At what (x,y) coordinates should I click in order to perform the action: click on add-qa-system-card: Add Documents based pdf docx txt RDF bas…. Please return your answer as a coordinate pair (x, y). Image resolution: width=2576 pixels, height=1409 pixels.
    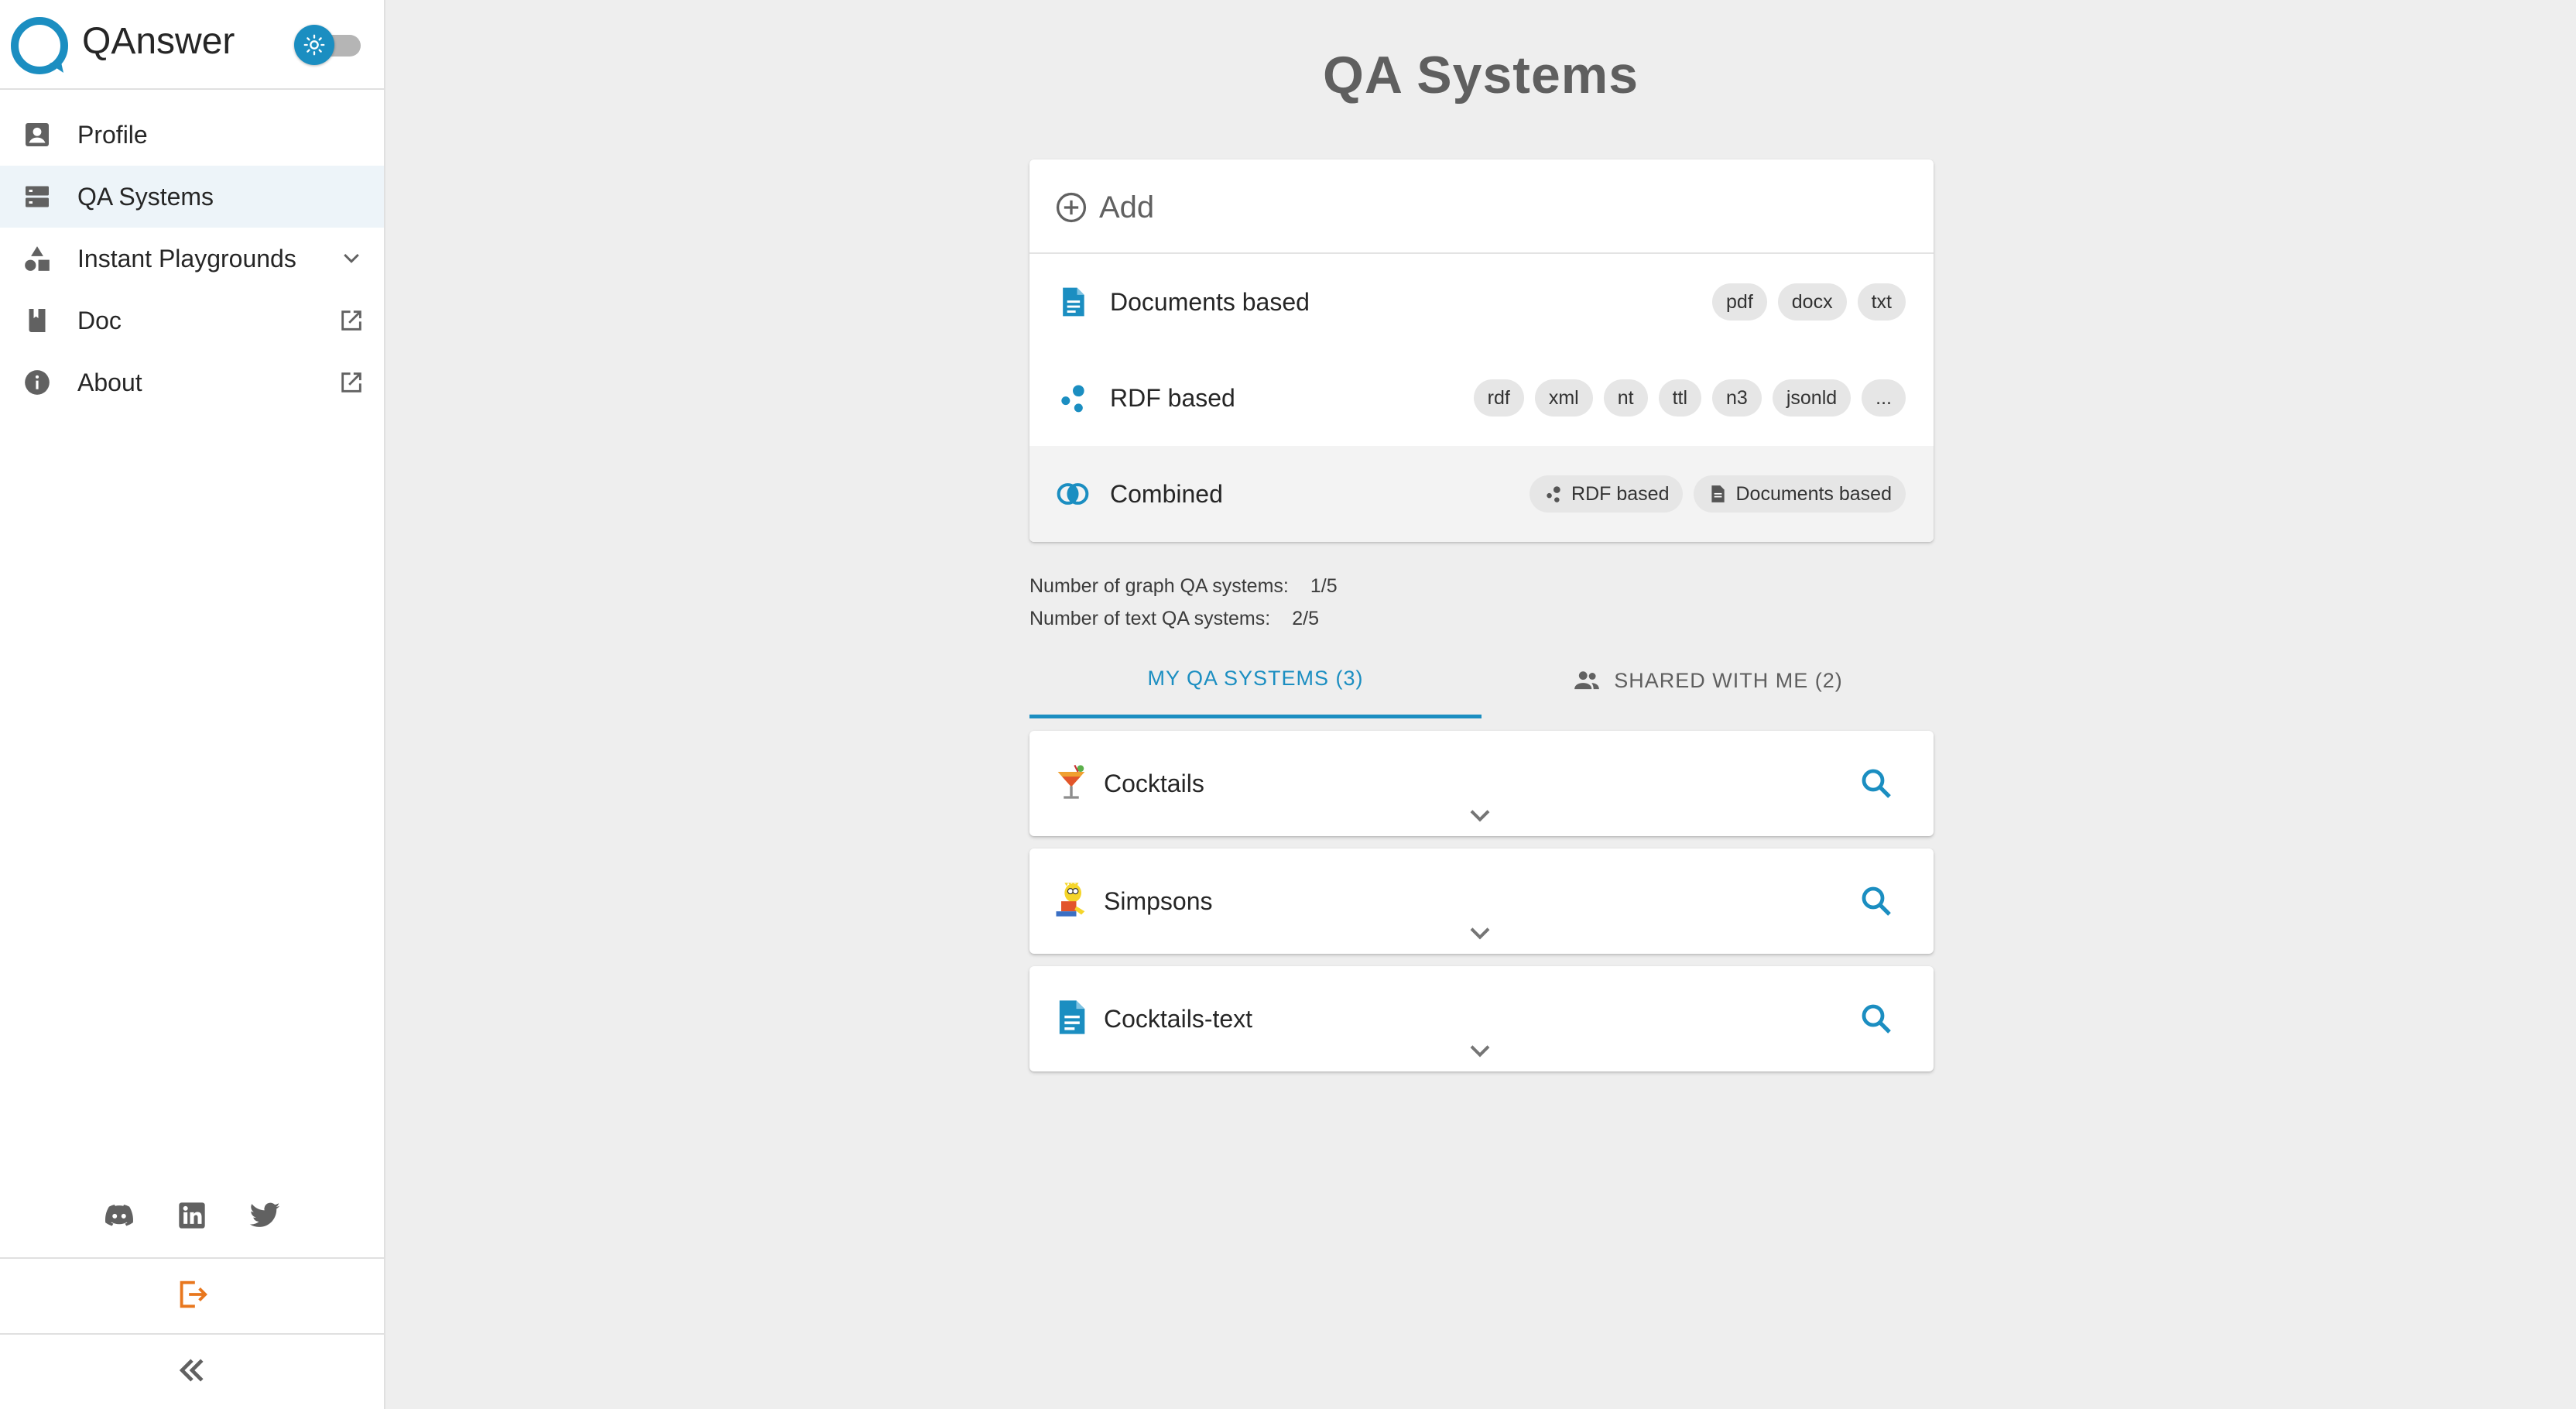
    Looking at the image, I should click on (1481, 350).